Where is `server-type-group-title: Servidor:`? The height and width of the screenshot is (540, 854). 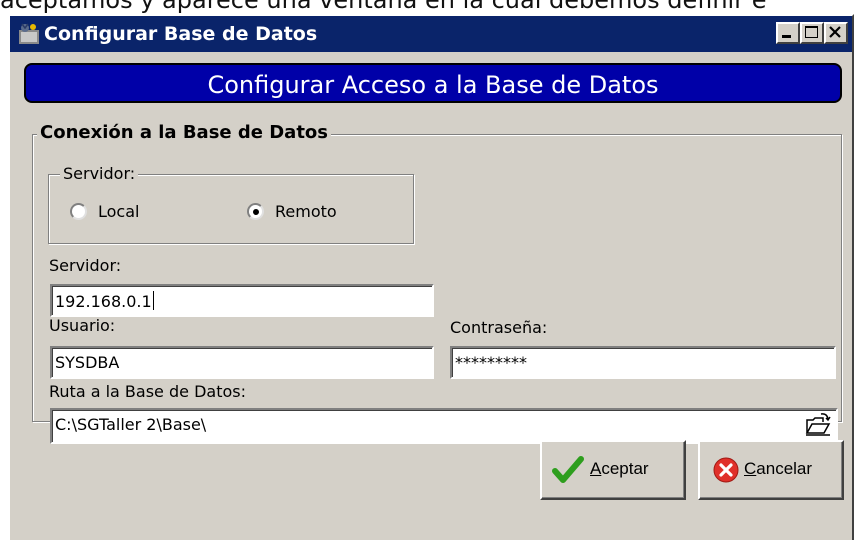 server-type-group-title: Servidor: is located at coordinates (99, 173).